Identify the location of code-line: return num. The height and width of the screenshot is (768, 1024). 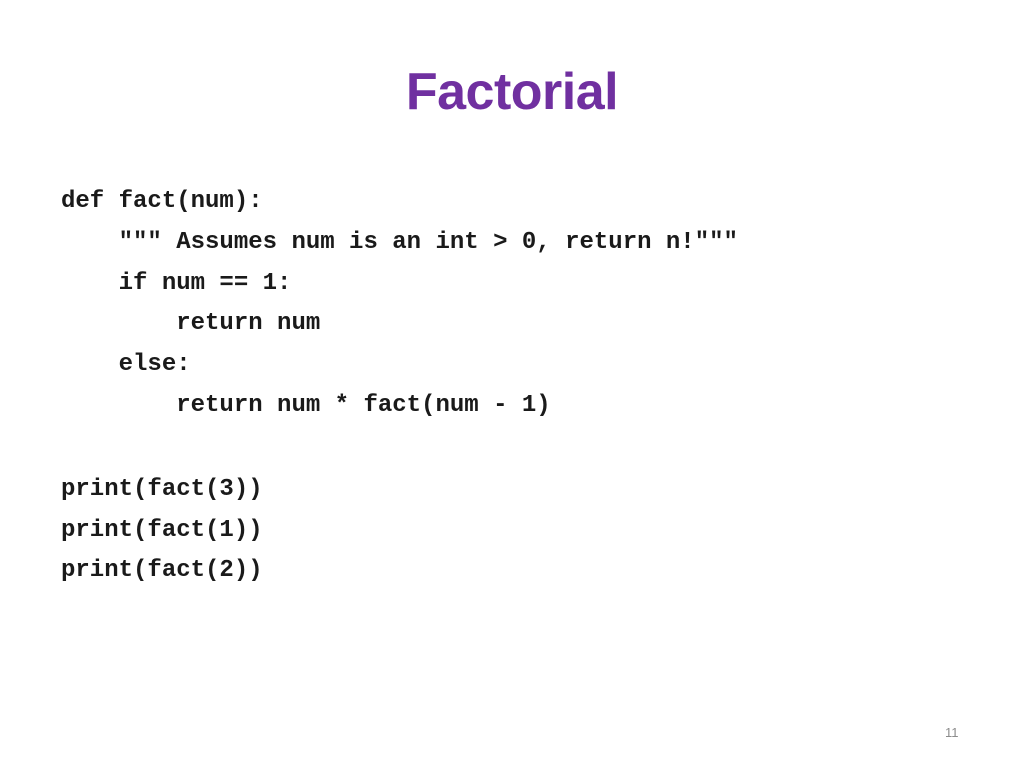
(191, 324).